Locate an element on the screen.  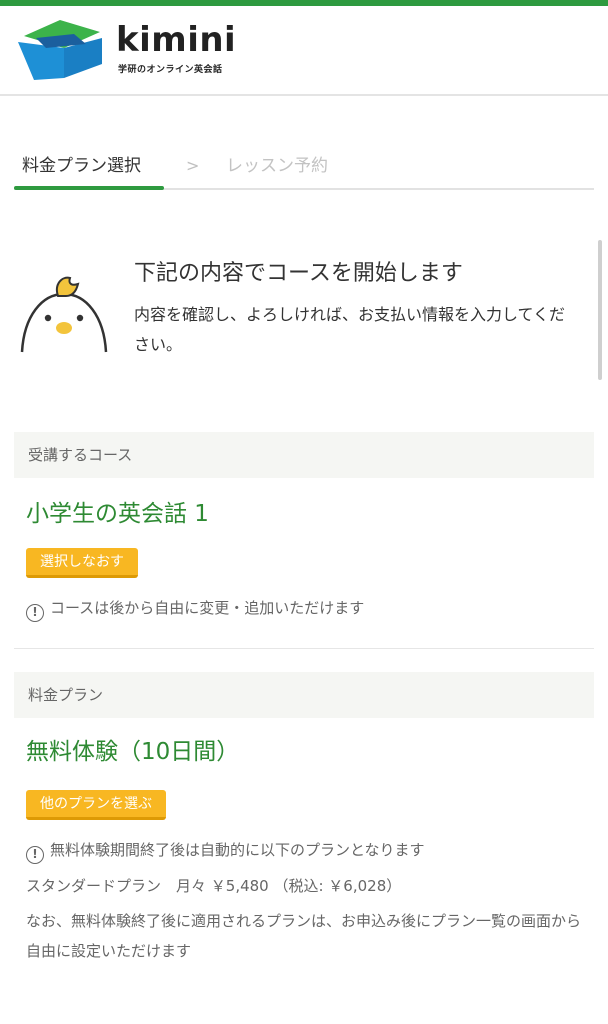
choose-other-plan-button: 他のプランを選ぶ is located at coordinates (96, 805).